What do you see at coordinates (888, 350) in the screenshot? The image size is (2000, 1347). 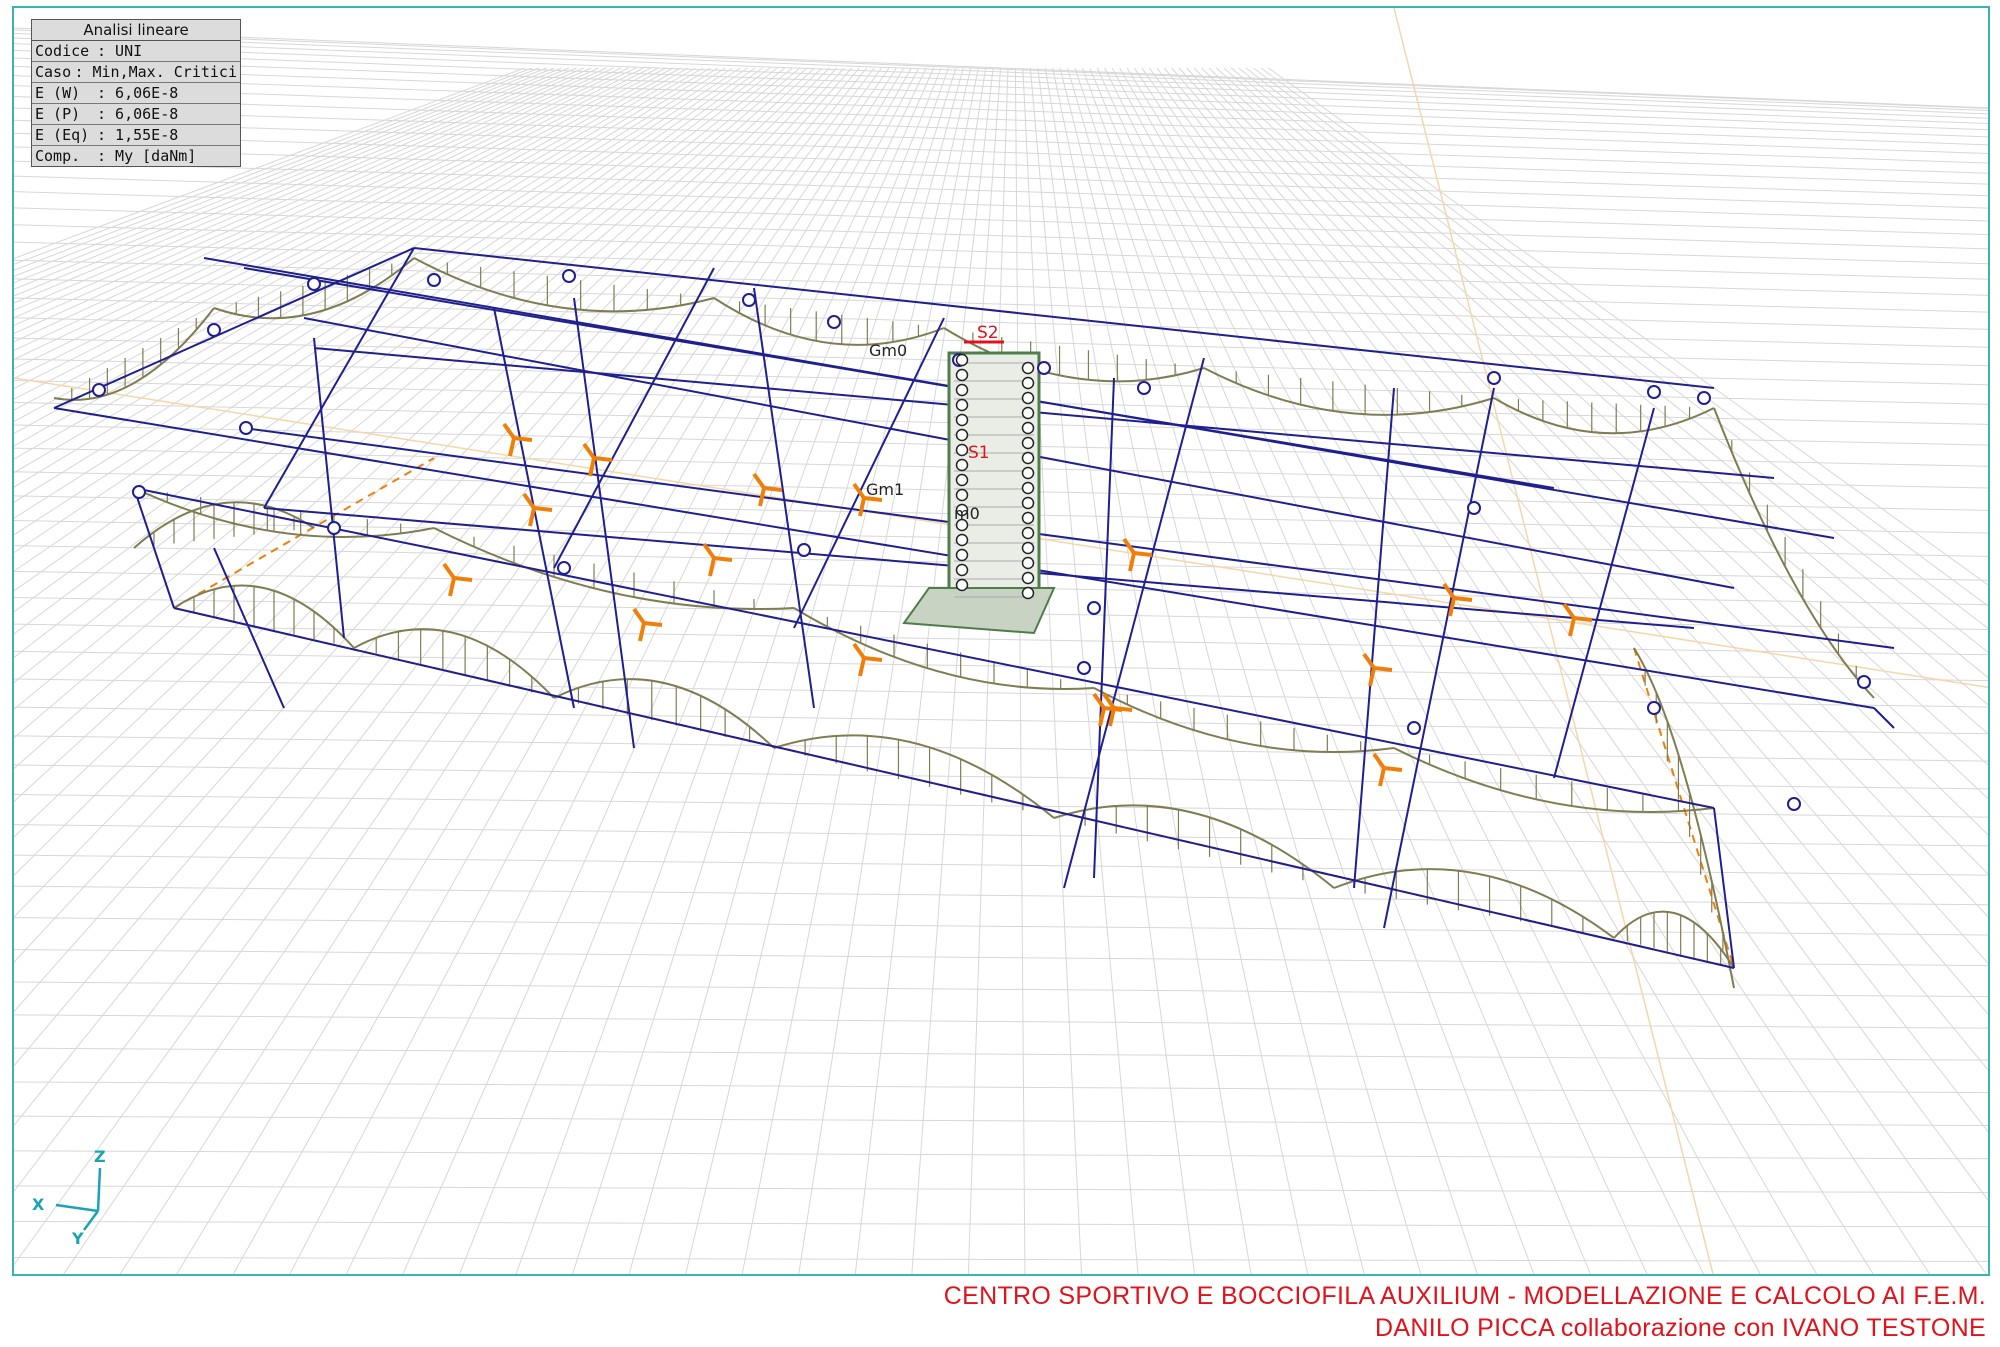 I see `label-gm0: Gm0` at bounding box center [888, 350].